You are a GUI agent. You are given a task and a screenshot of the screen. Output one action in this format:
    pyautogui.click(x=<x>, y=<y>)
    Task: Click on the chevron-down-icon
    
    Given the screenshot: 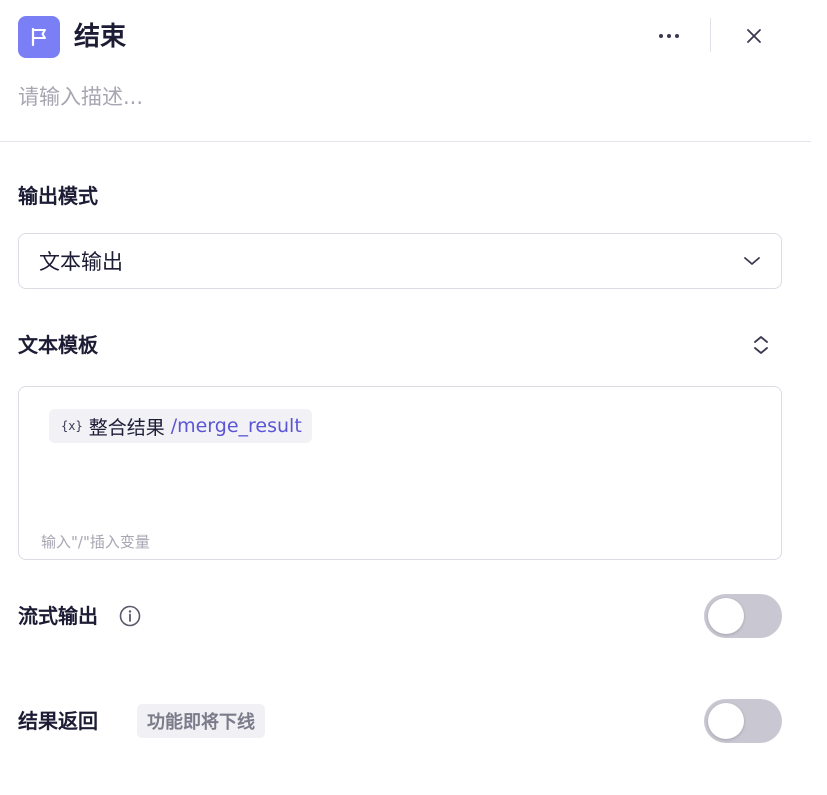 What is the action you would take?
    pyautogui.click(x=752, y=261)
    